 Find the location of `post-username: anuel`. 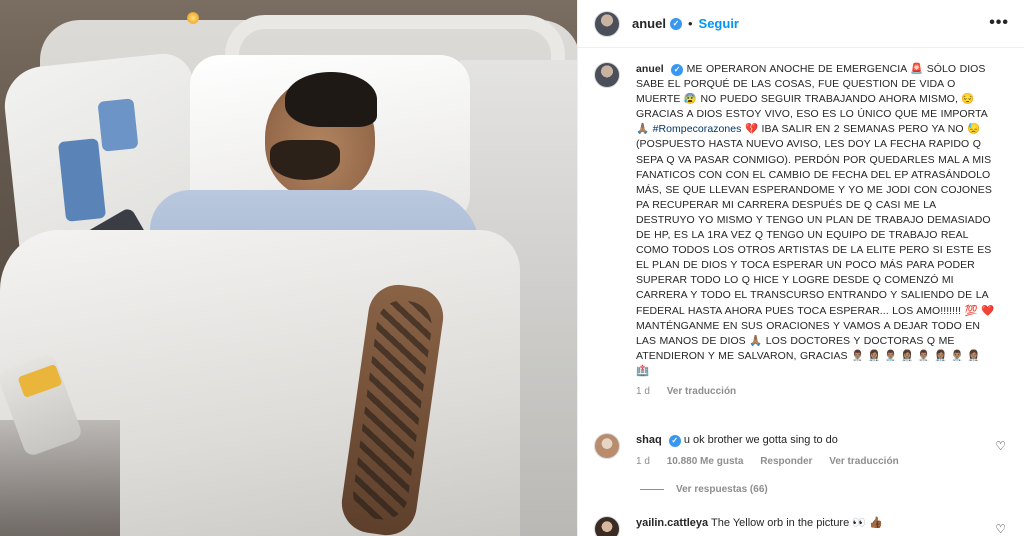

post-username: anuel is located at coordinates (649, 23).